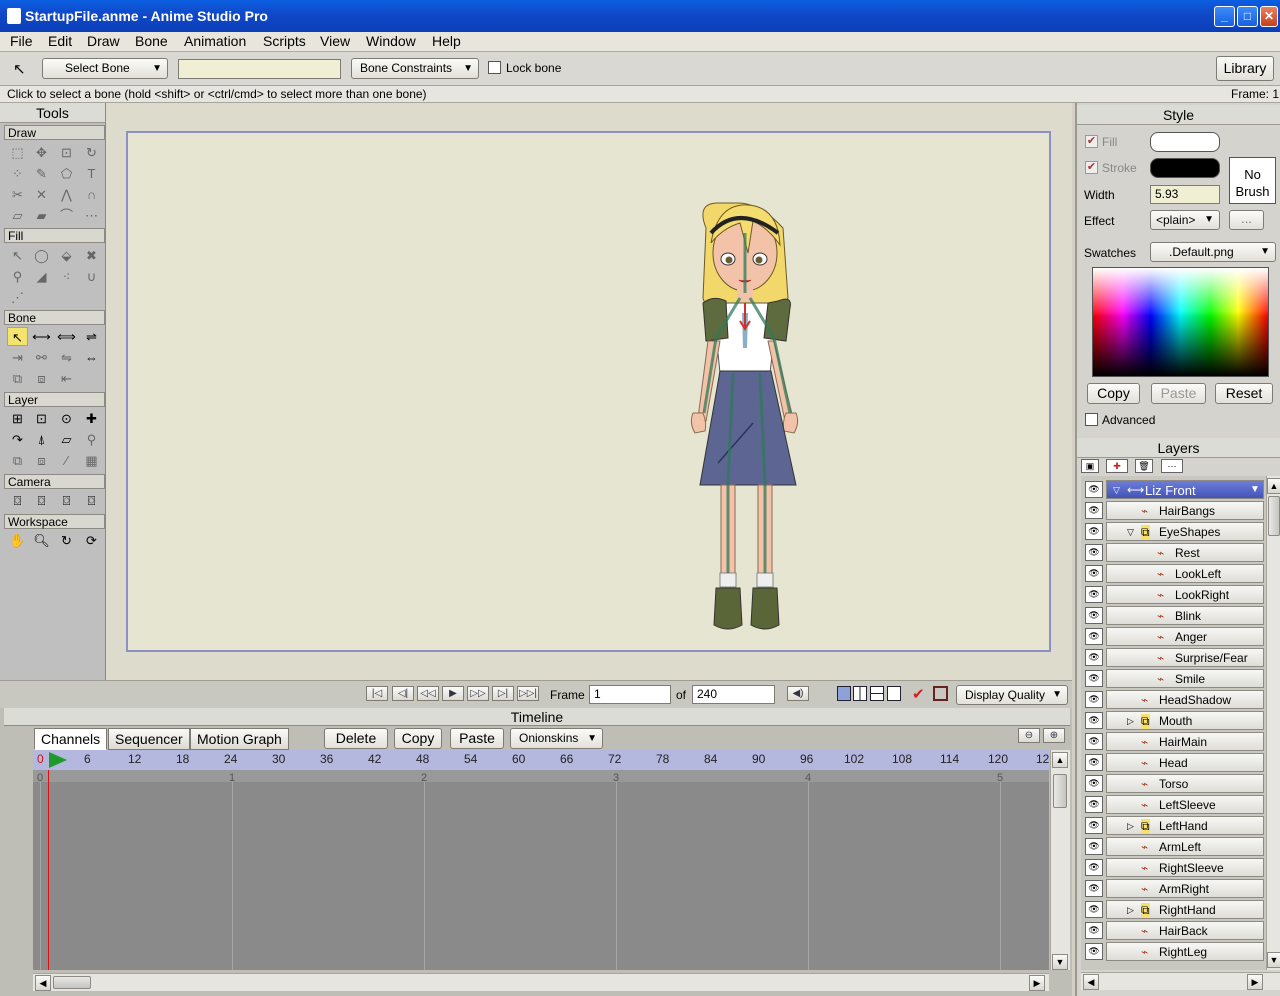 The width and height of the screenshot is (1280, 996). Describe the element at coordinates (71, 739) in the screenshot. I see `tab-channels: Channels` at that location.